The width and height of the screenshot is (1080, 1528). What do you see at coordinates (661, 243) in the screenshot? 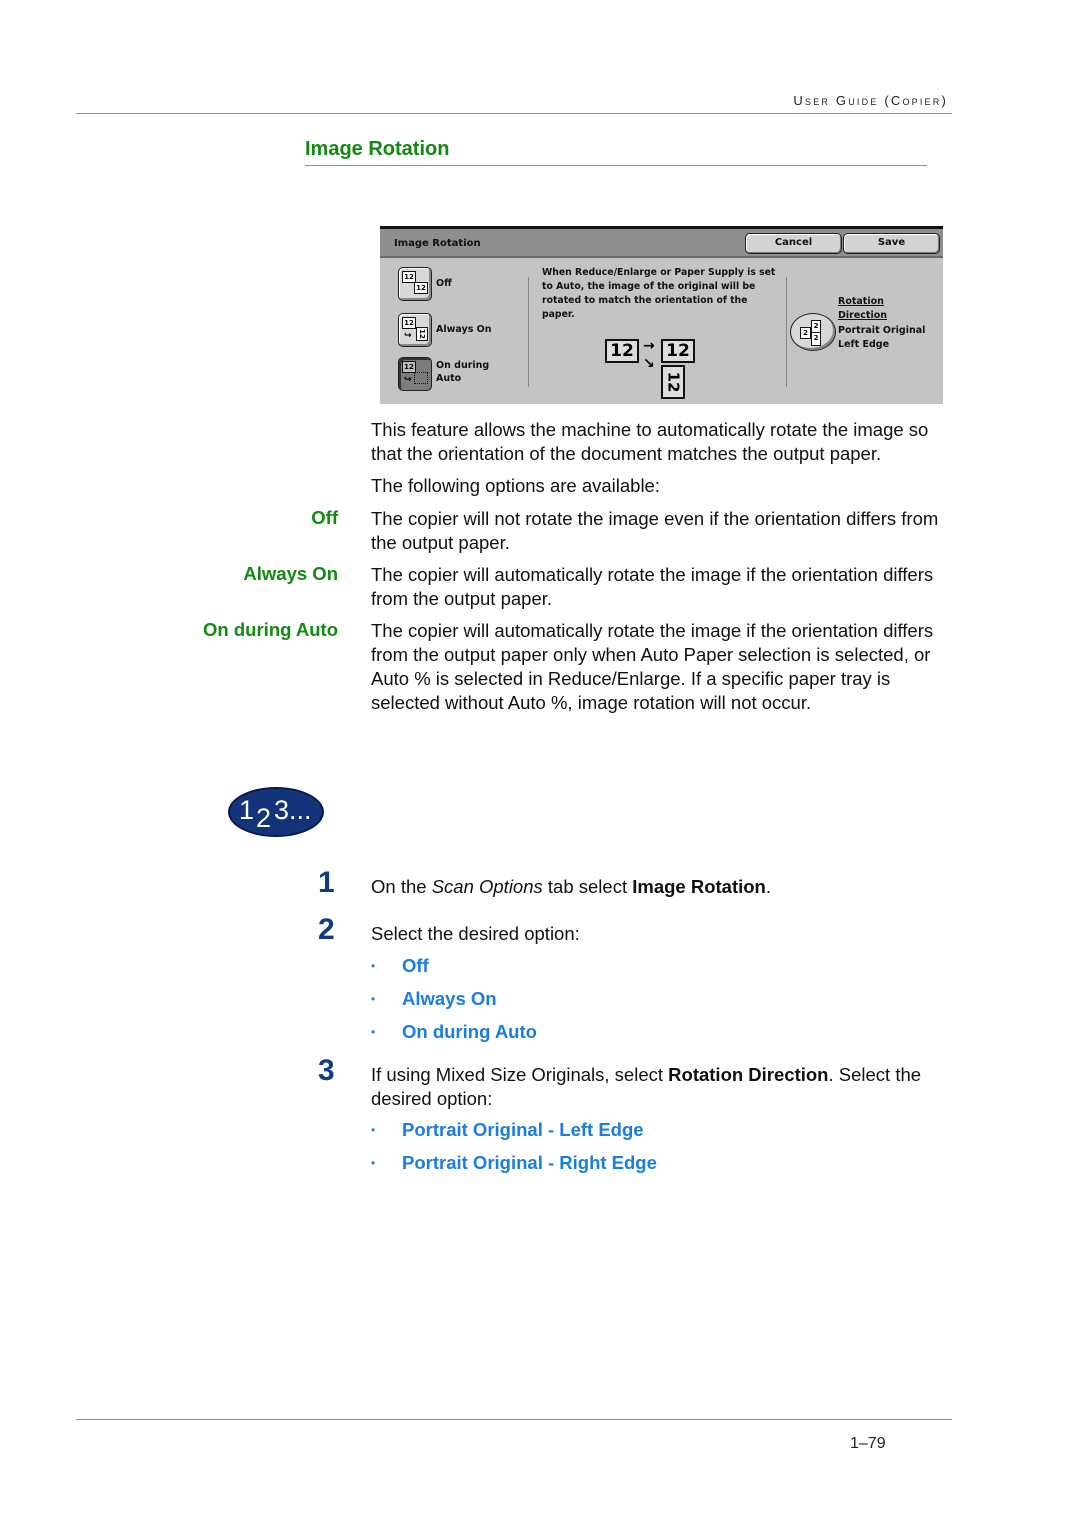
I see `screen-header: Image Rotation Cancel Save` at bounding box center [661, 243].